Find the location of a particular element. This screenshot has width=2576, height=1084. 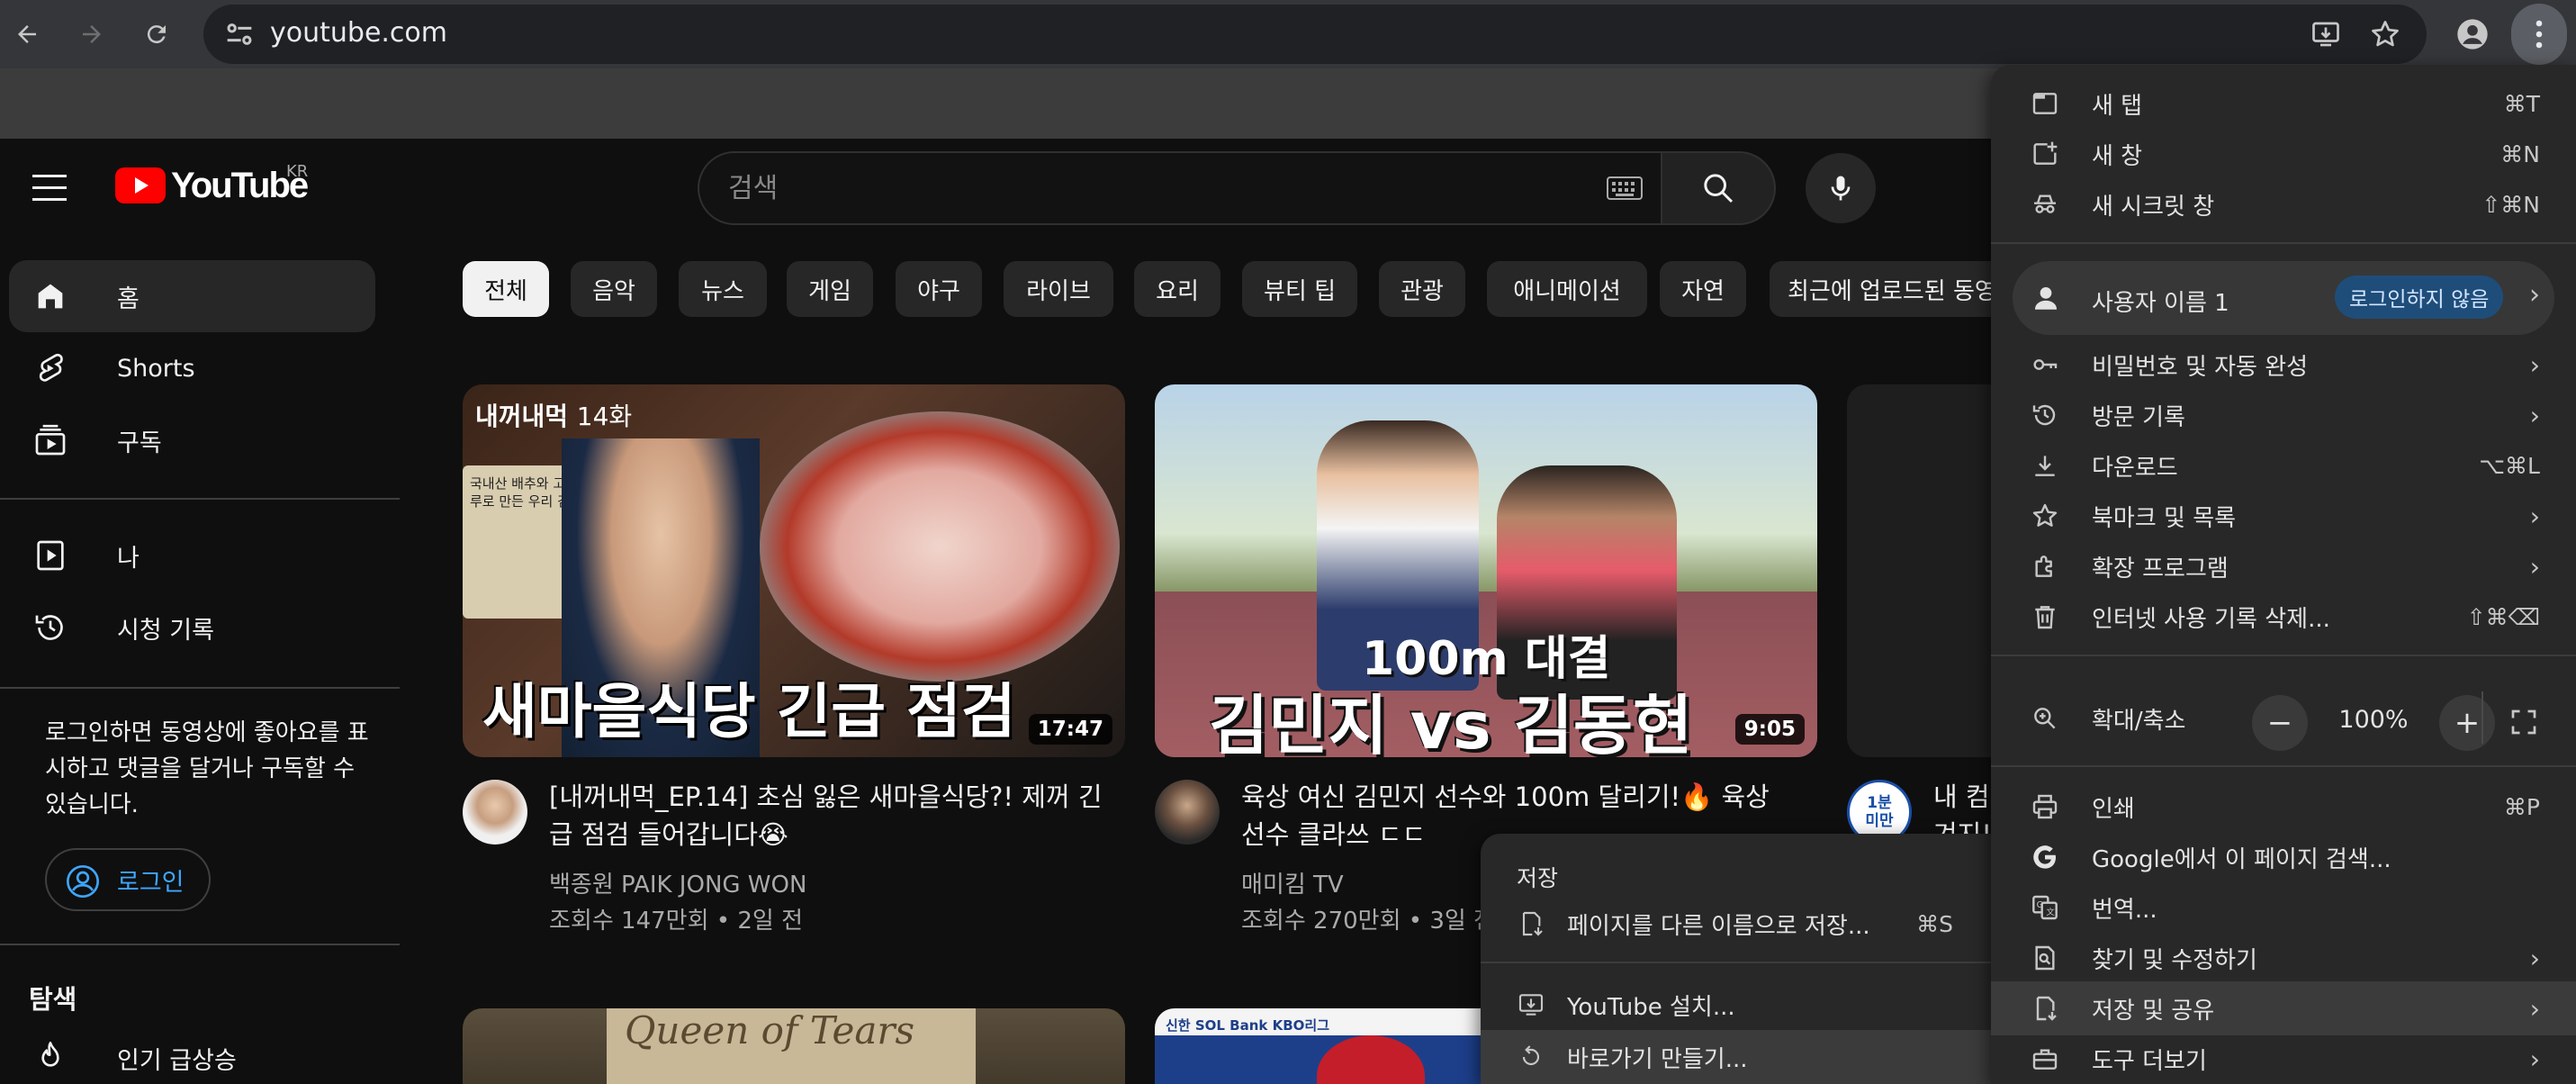

voice-search-button is located at coordinates (1841, 188).